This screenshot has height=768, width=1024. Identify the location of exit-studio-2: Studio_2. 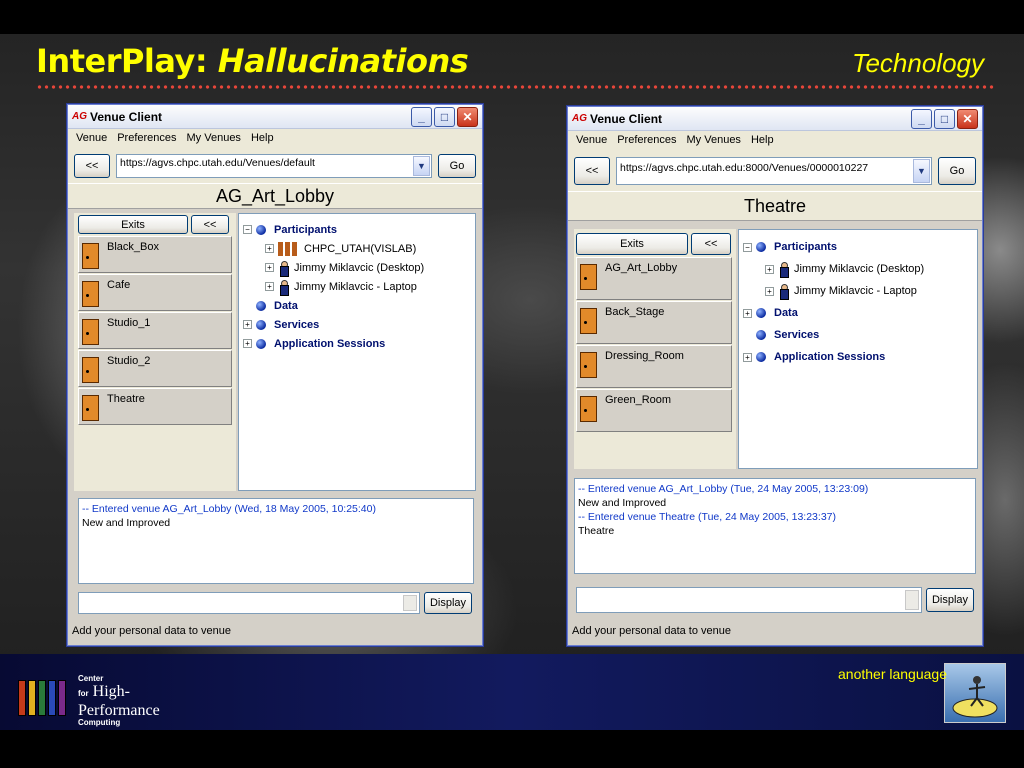
(155, 368).